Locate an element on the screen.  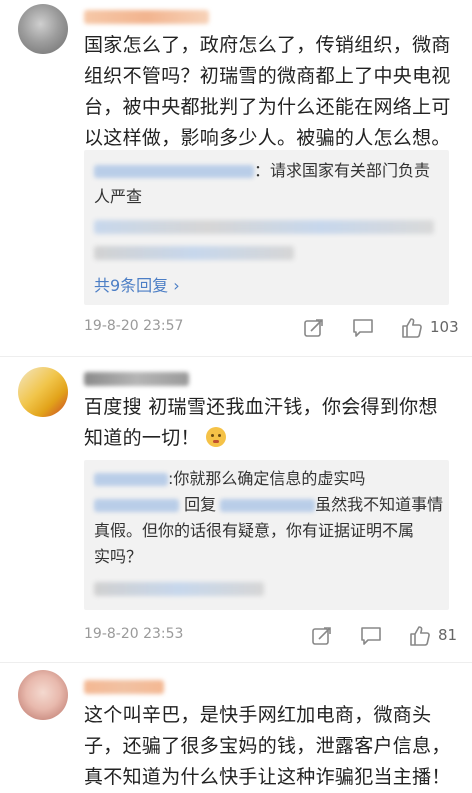
timestamp: 19-8-20 23:57 is located at coordinates (134, 326).